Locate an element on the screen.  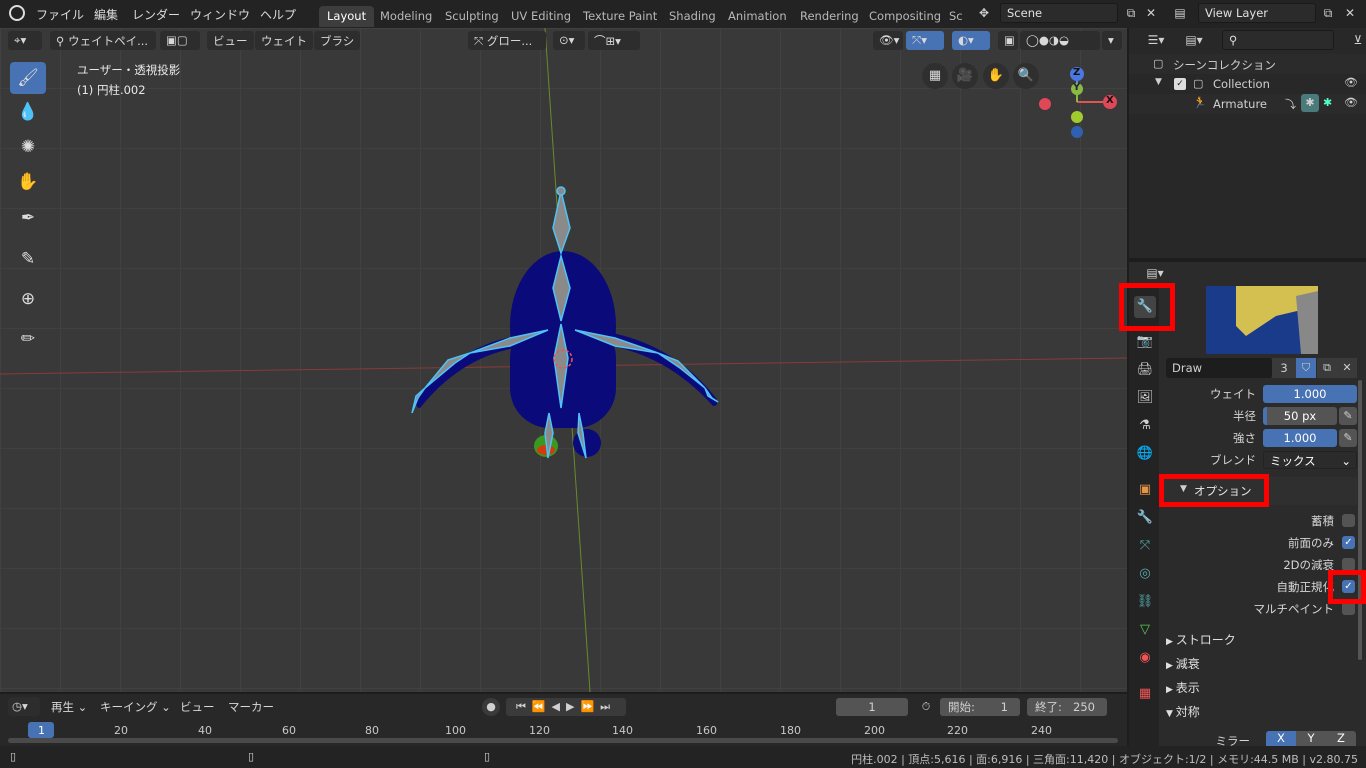
blender-logo-icon is located at coordinates (17, 13).